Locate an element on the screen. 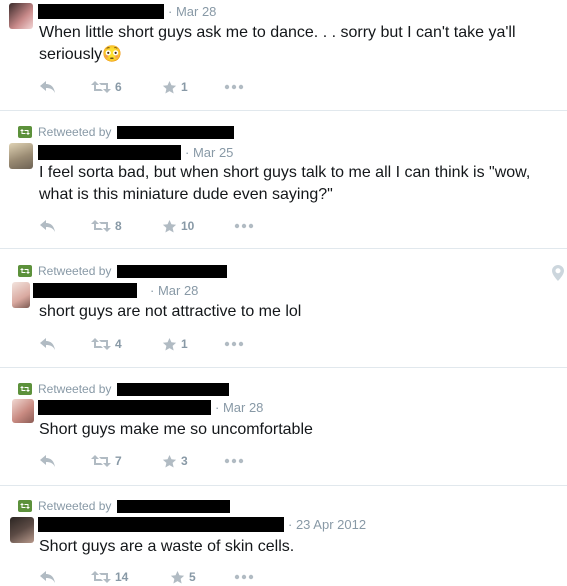  retweet-count: 7 is located at coordinates (118, 461).